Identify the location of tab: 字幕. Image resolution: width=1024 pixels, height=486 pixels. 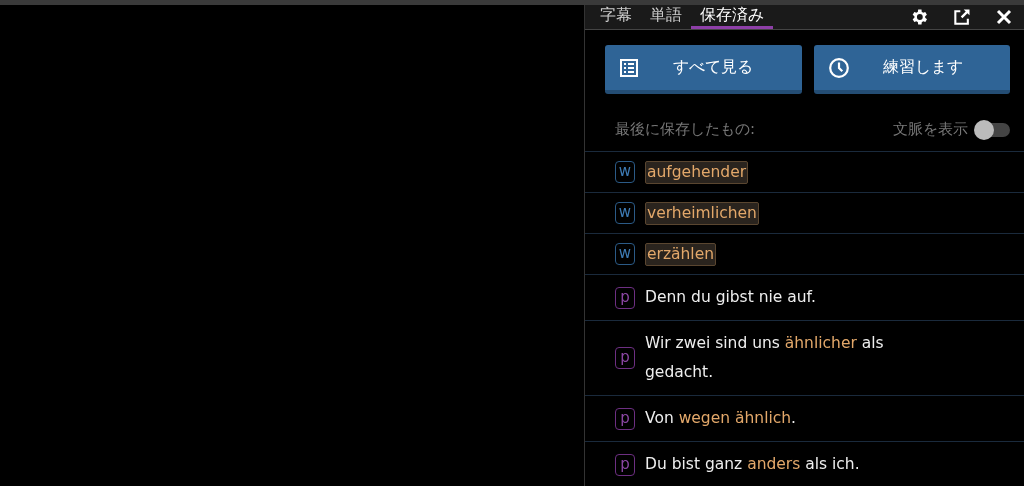
(616, 17).